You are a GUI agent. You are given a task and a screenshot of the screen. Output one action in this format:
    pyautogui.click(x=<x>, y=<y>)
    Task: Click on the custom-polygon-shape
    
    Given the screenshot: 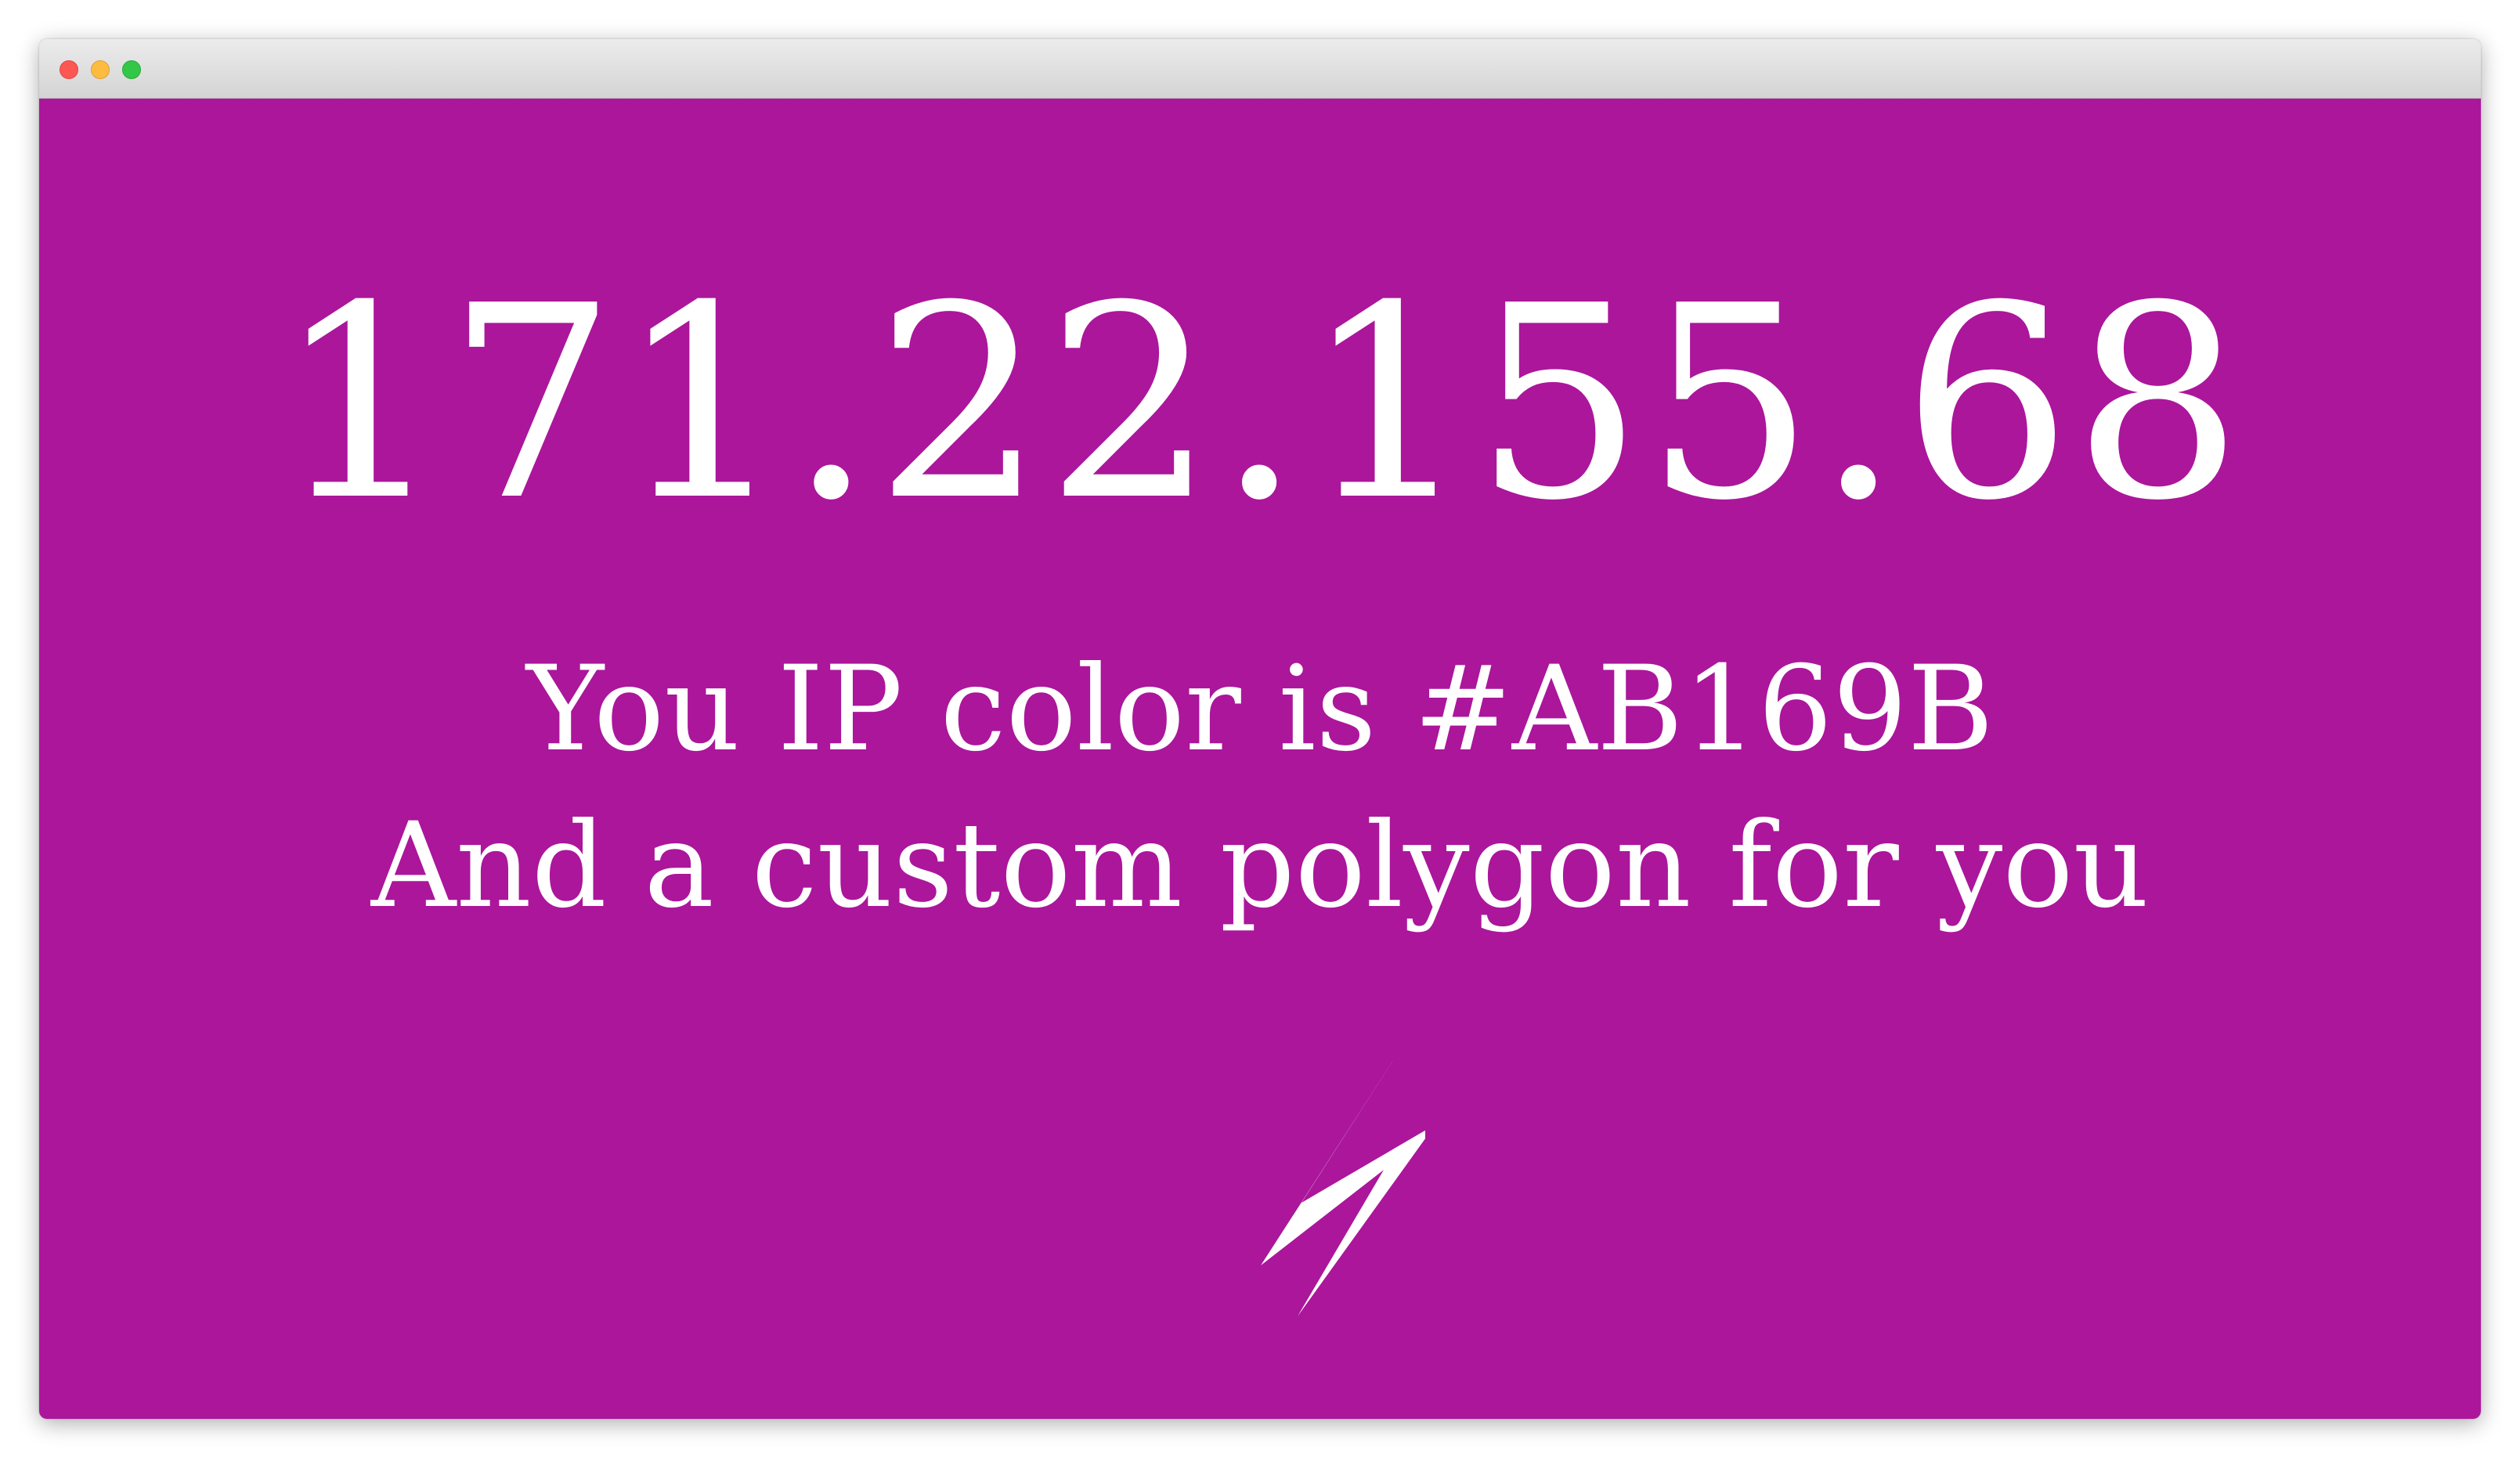 What is the action you would take?
    pyautogui.click(x=1343, y=1180)
    